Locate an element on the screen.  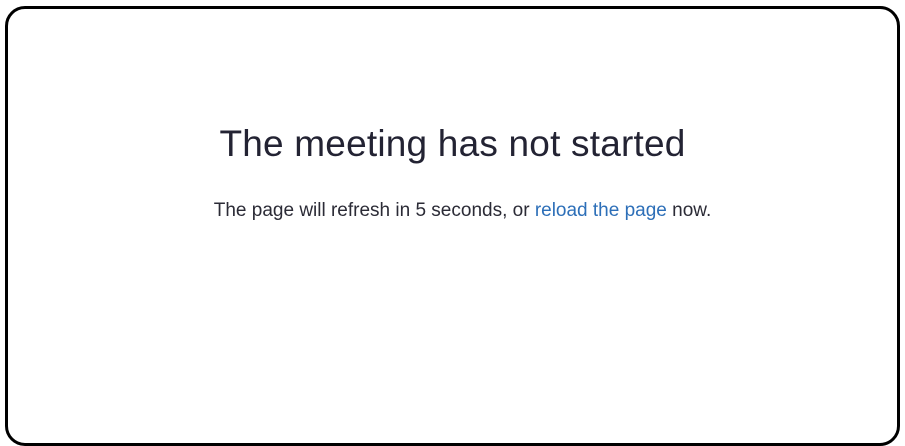
page-title: The meeting has not started is located at coordinates (452, 143).